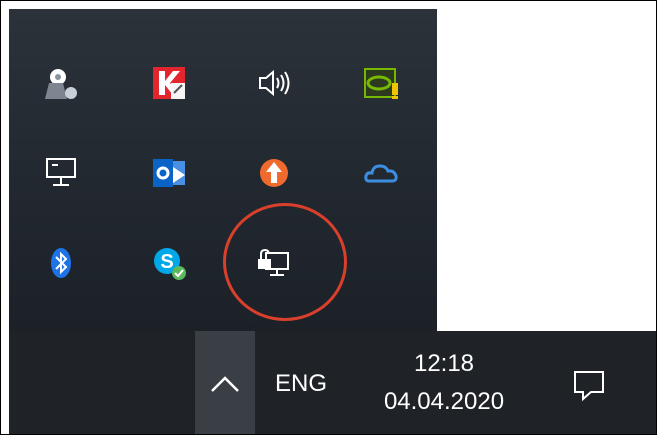  I want to click on show-hidden-icons-button, so click(225, 382).